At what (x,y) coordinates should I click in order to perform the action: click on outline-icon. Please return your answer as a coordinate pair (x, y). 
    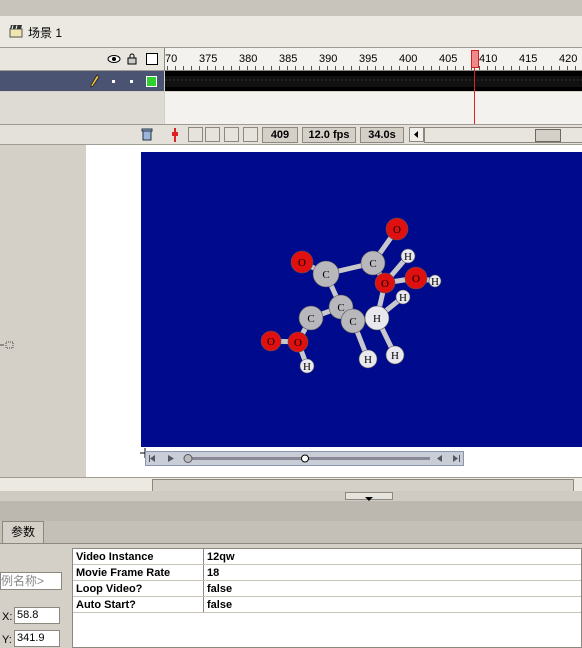
    Looking at the image, I should click on (152, 59).